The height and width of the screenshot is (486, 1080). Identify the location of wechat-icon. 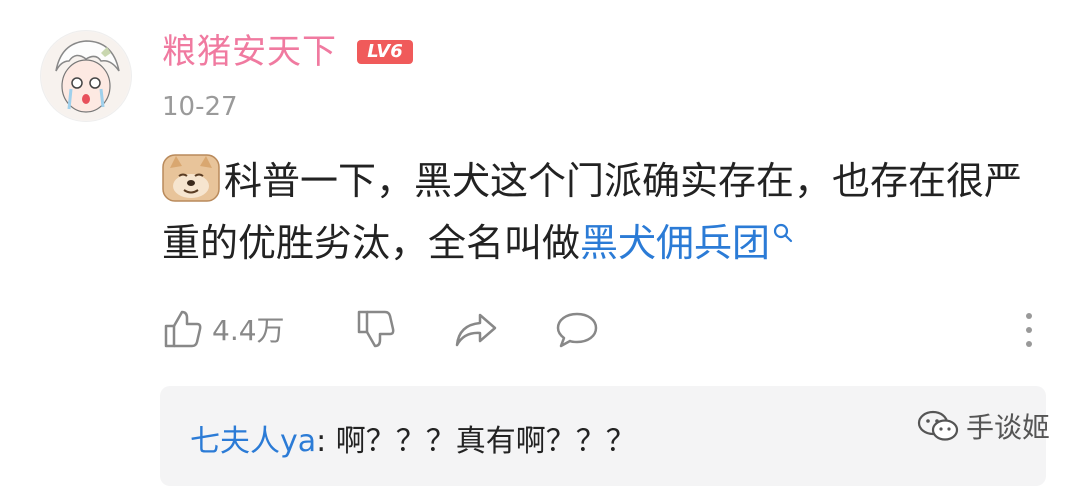
(938, 425).